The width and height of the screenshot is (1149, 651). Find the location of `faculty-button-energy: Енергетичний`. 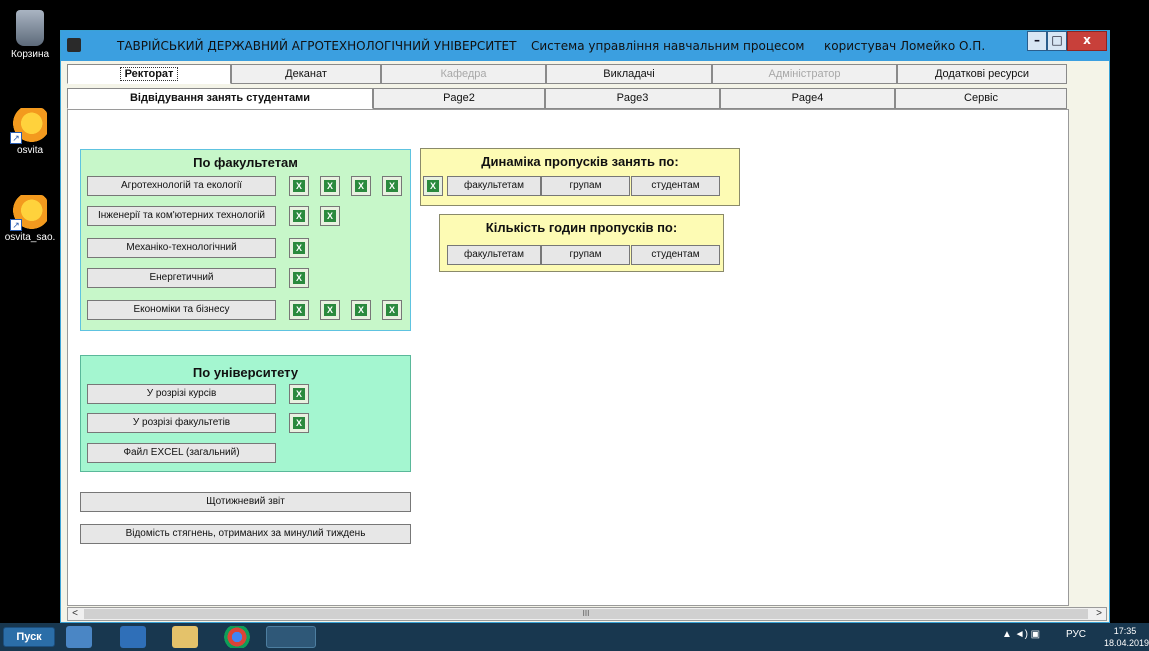

faculty-button-energy: Енергетичний is located at coordinates (181, 278).